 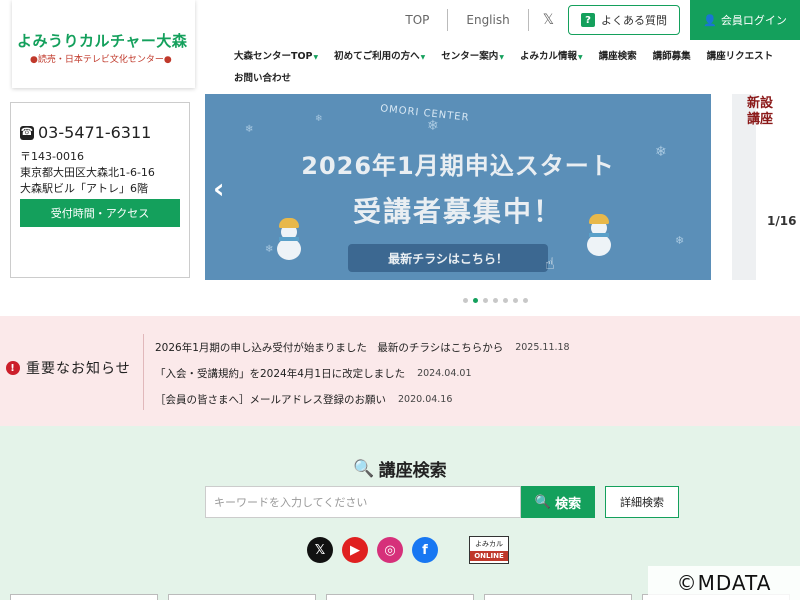 I want to click on nav-item-center-guide: センター案内▼, so click(x=472, y=55).